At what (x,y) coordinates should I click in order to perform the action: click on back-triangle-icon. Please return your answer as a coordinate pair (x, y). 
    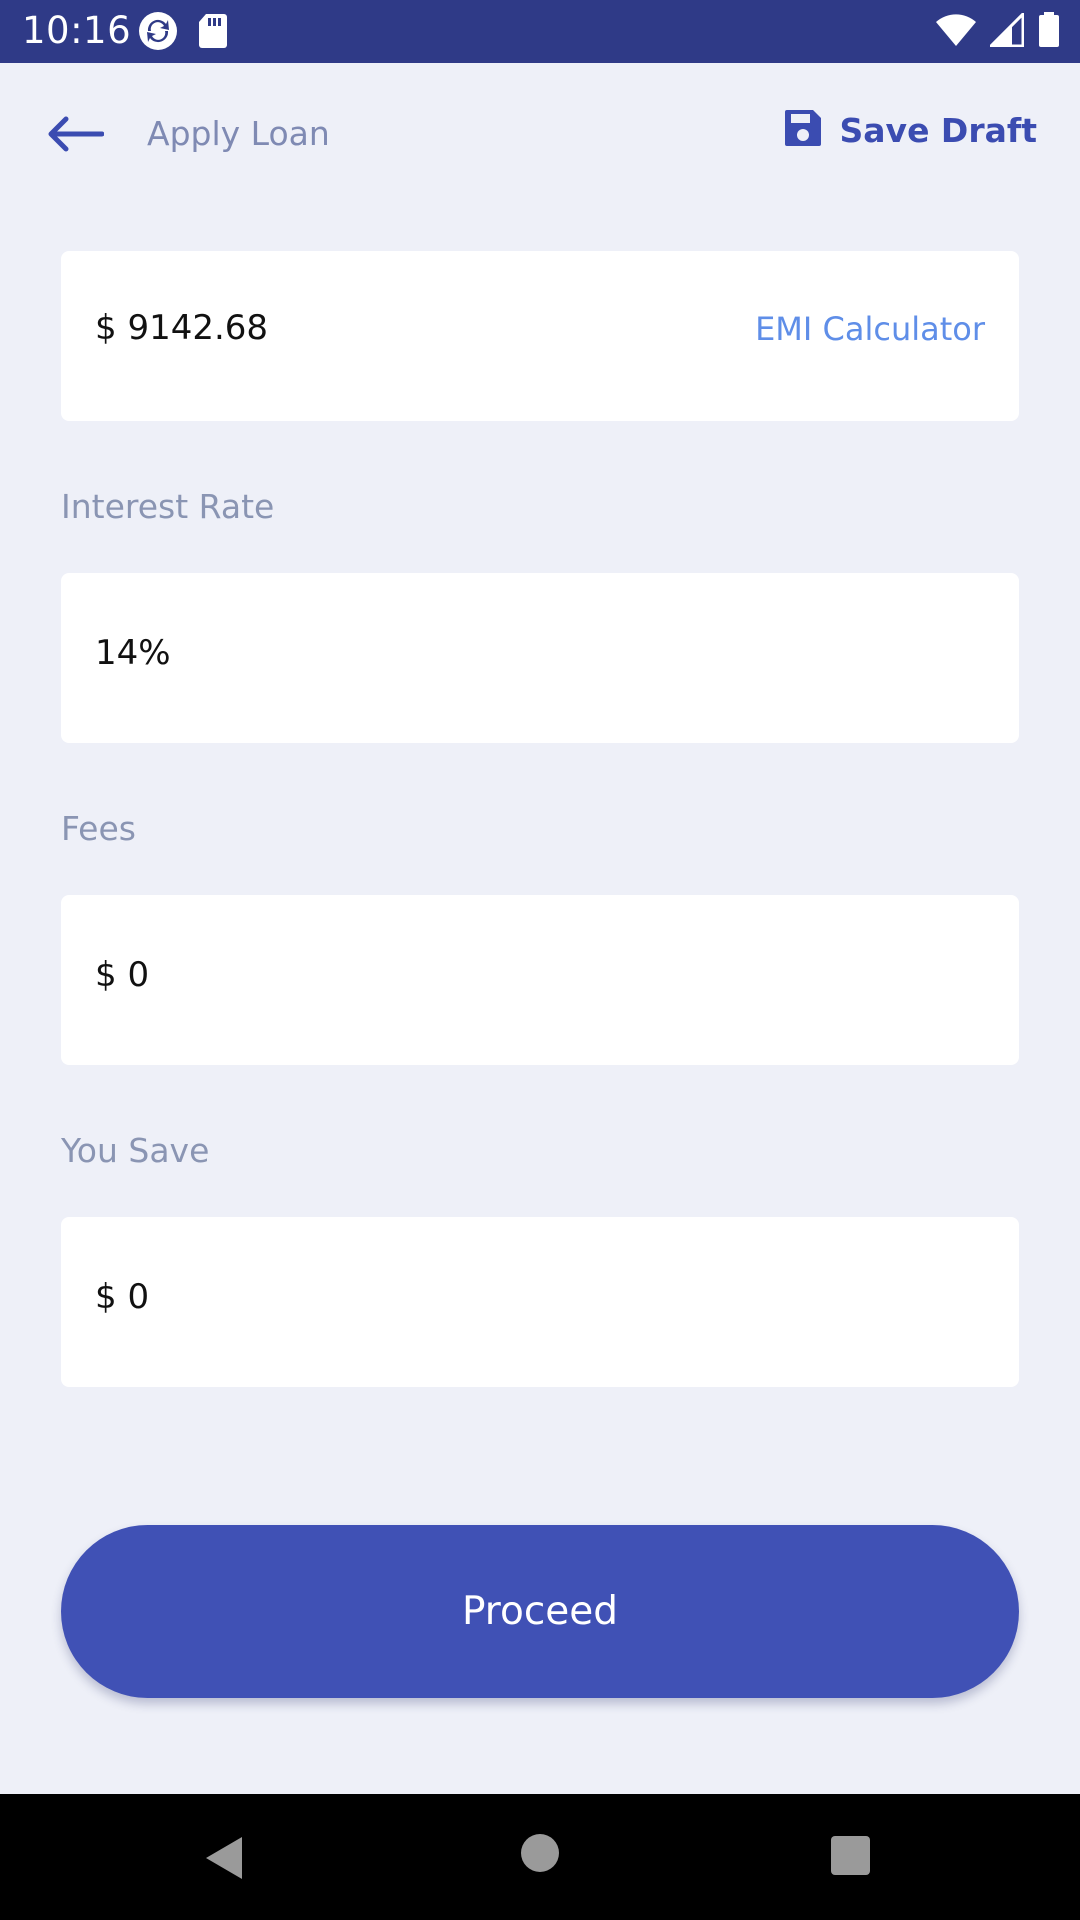
    Looking at the image, I should click on (224, 1860).